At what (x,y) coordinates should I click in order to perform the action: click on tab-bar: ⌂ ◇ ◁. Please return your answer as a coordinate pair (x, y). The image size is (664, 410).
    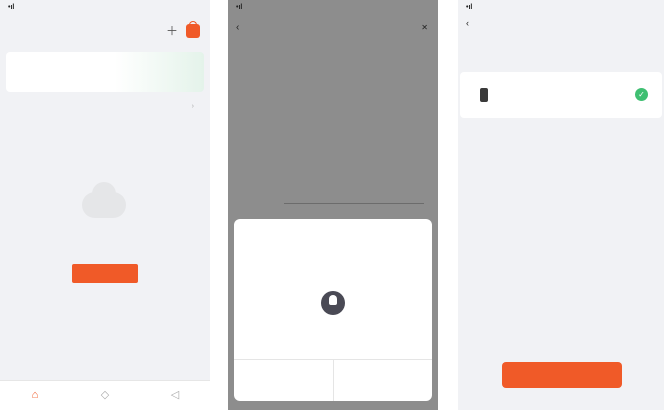
    Looking at the image, I should click on (105, 395).